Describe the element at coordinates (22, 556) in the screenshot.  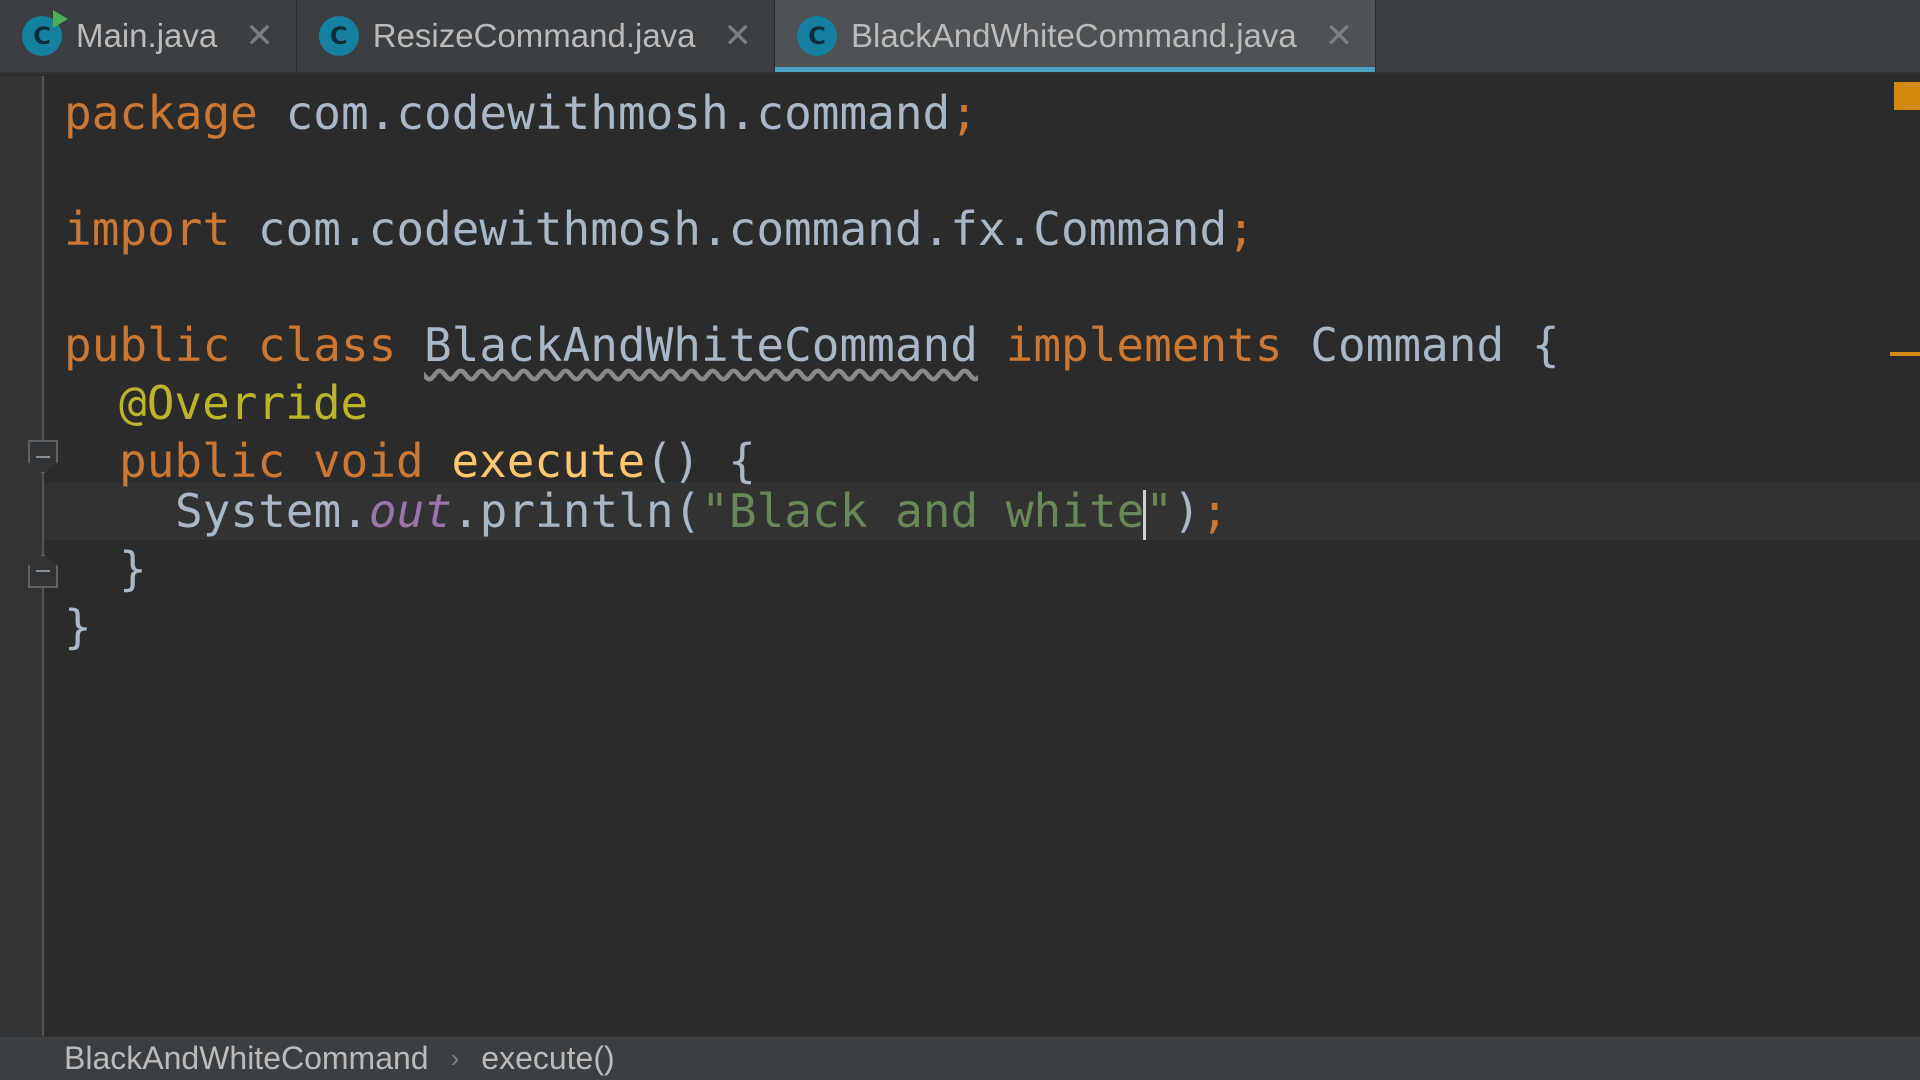
I see `editor-gutter` at that location.